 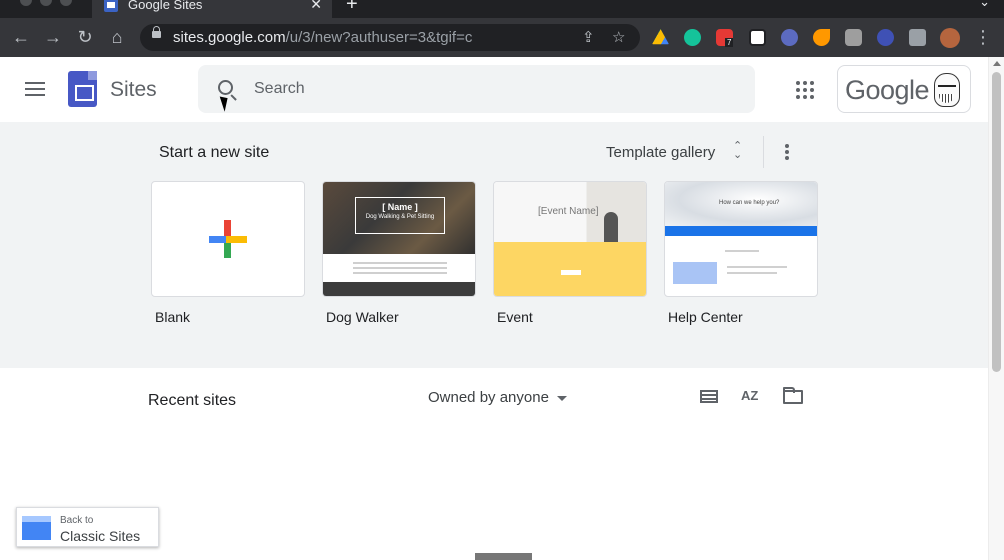 I want to click on google-drive-extension-icon, so click(x=660, y=37).